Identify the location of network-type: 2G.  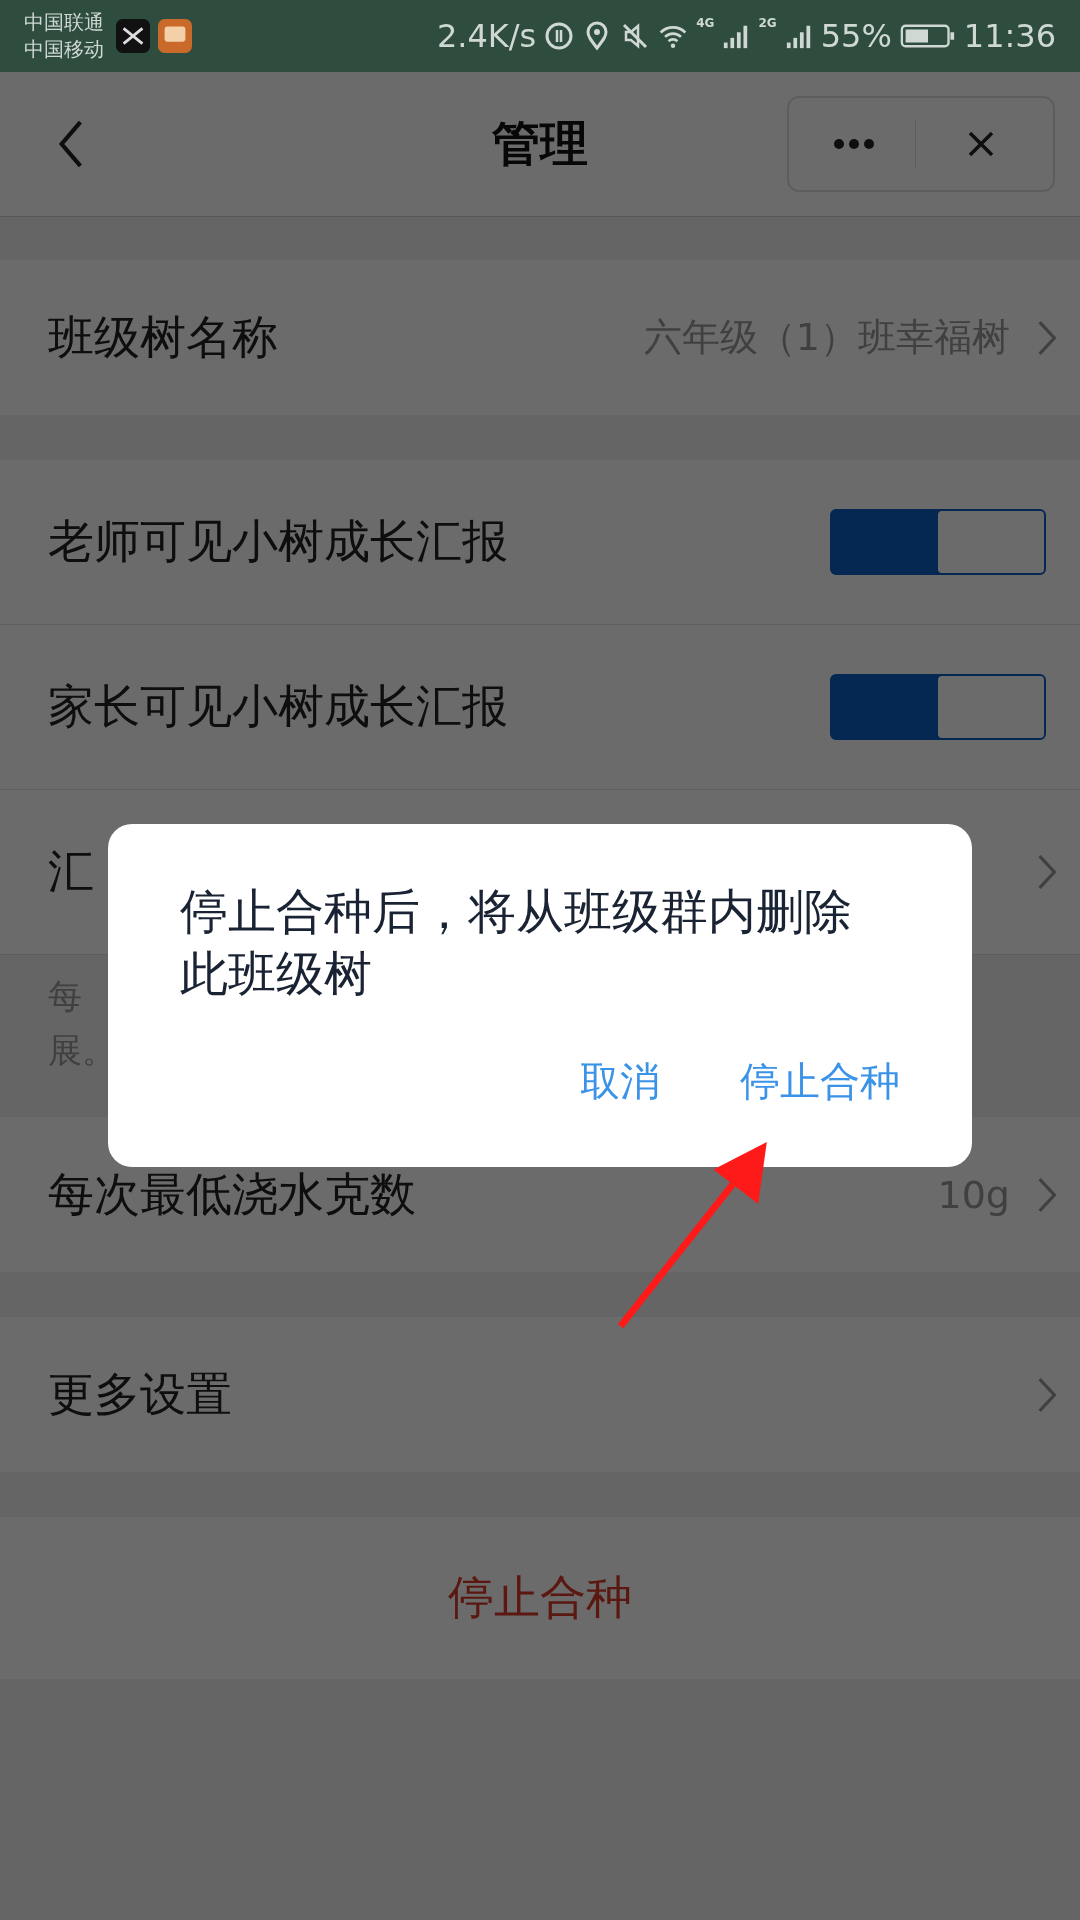
(767, 23).